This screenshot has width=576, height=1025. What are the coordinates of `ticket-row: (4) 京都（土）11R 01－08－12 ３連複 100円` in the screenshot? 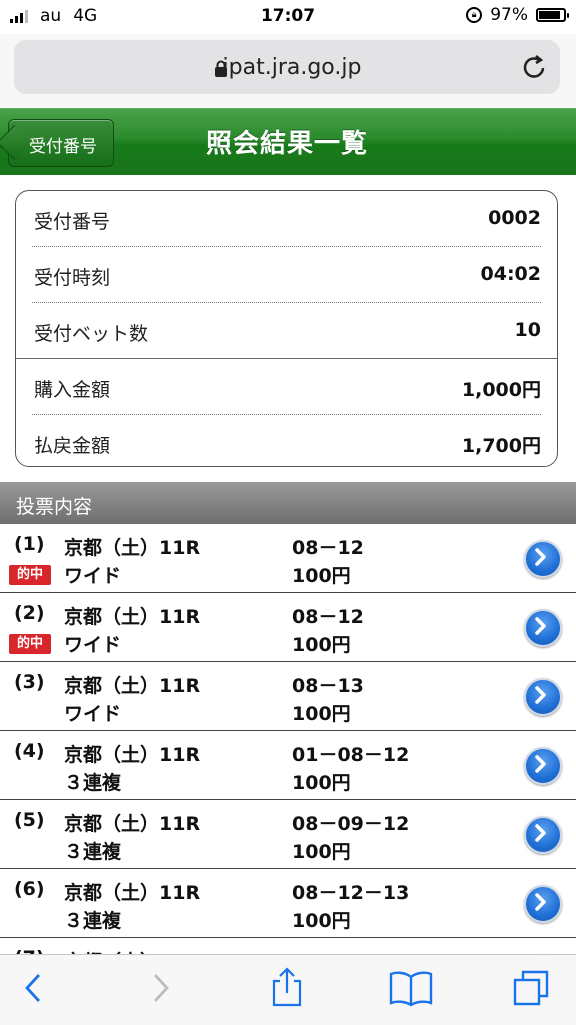 It's located at (288, 765).